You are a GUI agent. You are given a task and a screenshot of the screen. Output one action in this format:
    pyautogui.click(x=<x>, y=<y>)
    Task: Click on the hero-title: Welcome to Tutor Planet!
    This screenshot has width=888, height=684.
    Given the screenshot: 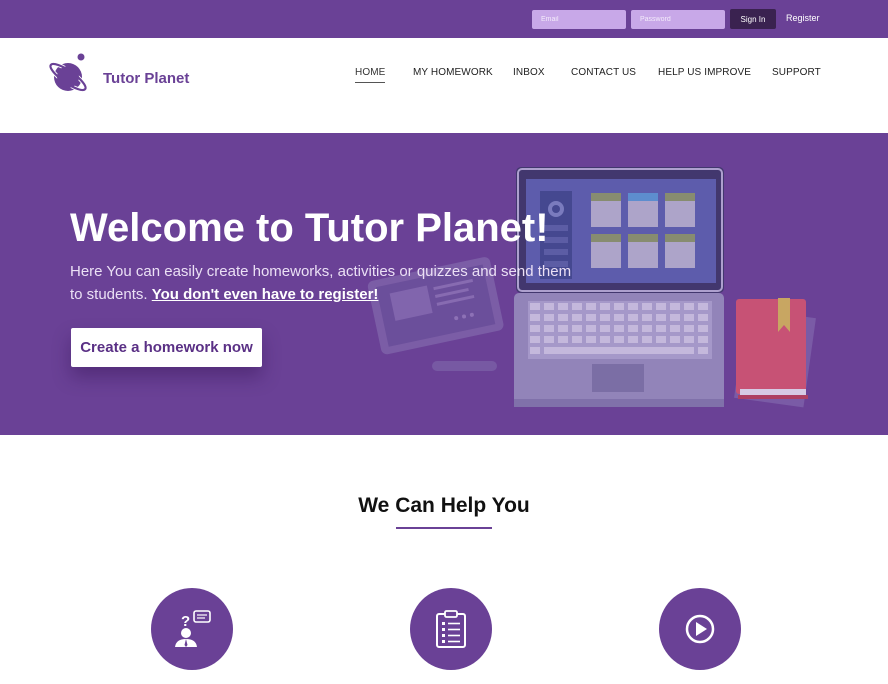 What is the action you would take?
    pyautogui.click(x=309, y=228)
    